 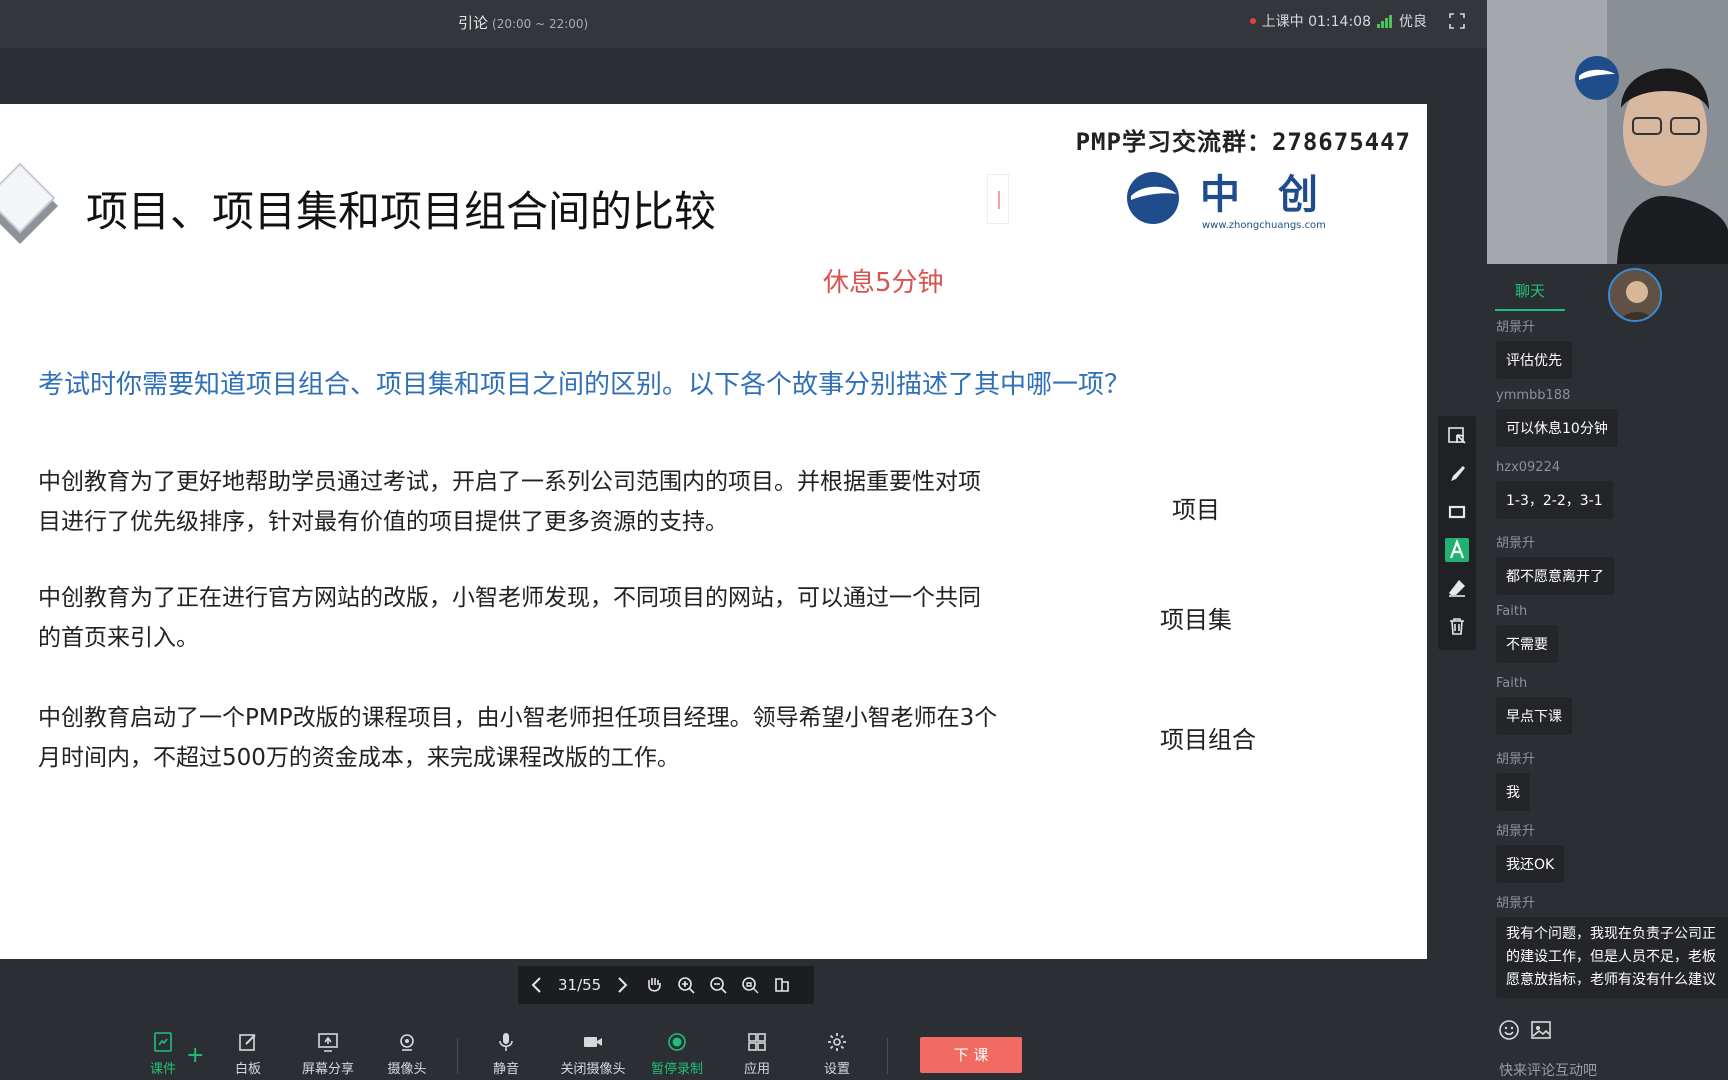 What do you see at coordinates (836, 1069) in the screenshot?
I see `settings-label: 设置` at bounding box center [836, 1069].